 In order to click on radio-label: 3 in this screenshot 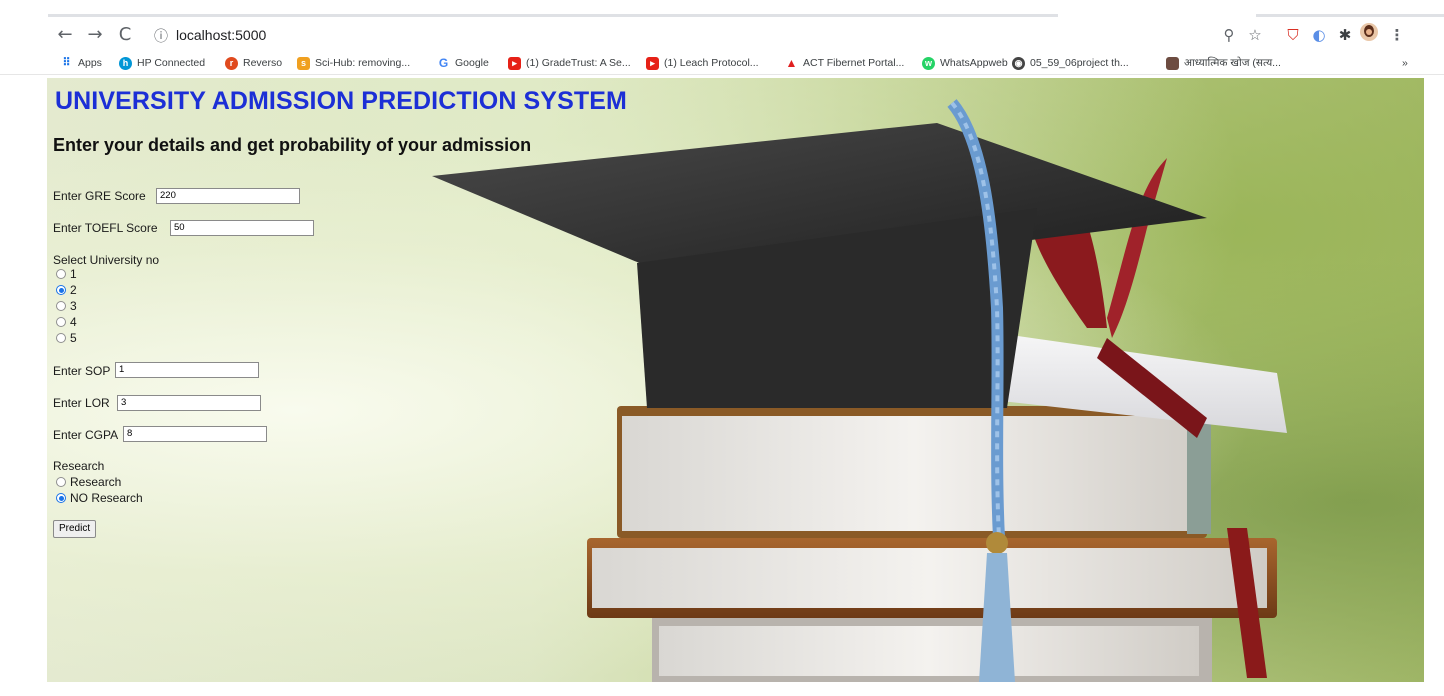, I will do `click(73, 306)`.